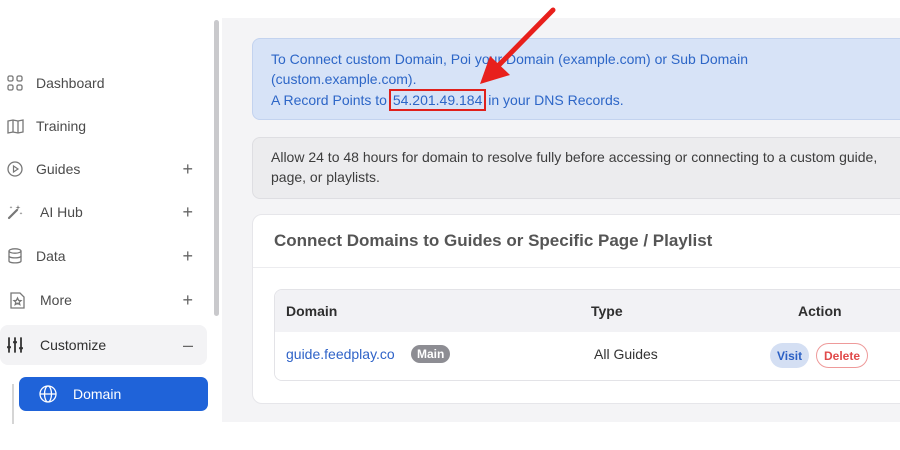  What do you see at coordinates (607, 311) in the screenshot?
I see `column-header-type: Type` at bounding box center [607, 311].